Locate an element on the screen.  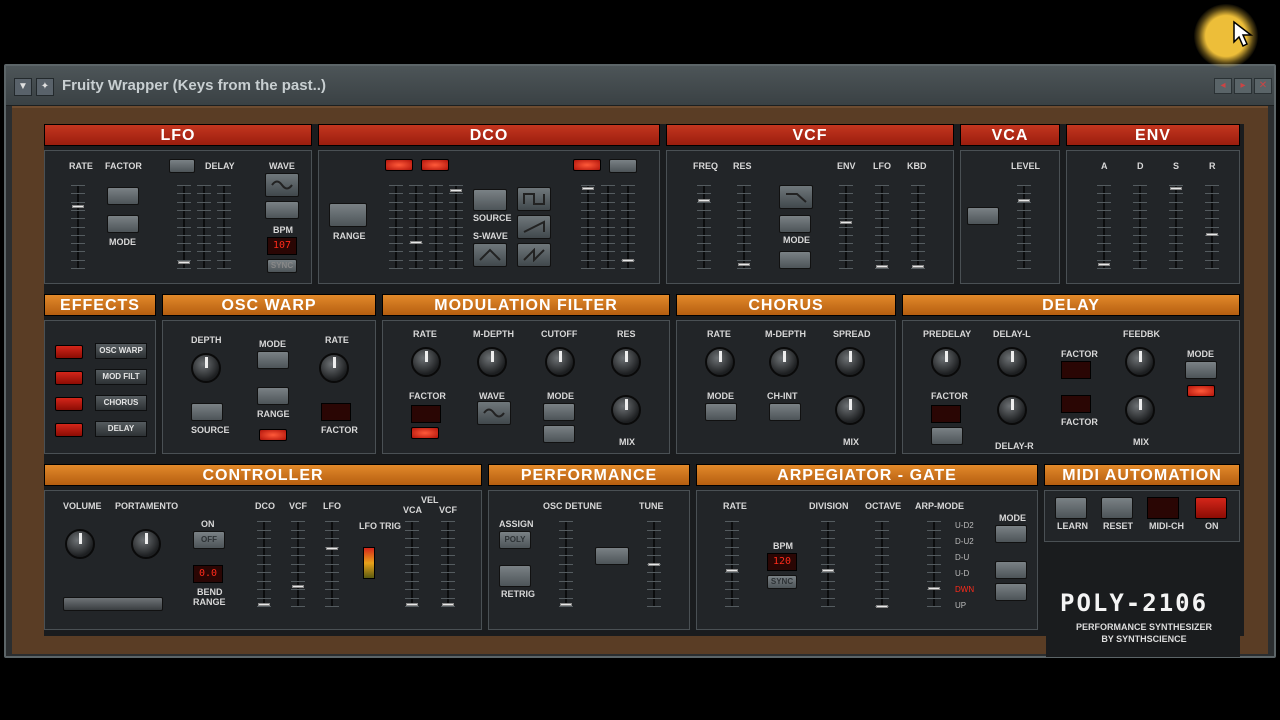
arp-hold-button is located at coordinates (1011, 592).